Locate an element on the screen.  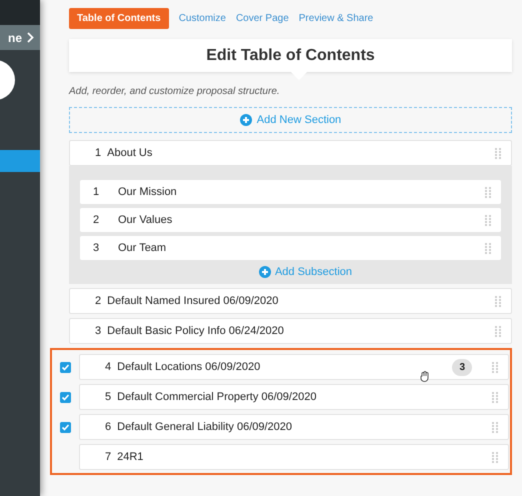
subsection-row: 2 Our Values is located at coordinates (290, 220).